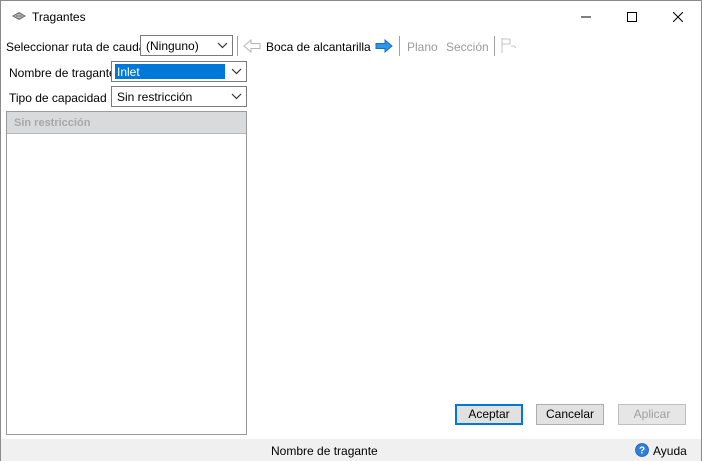  Describe the element at coordinates (52, 123) in the screenshot. I see `panel-header-label: Sin restricción` at that location.